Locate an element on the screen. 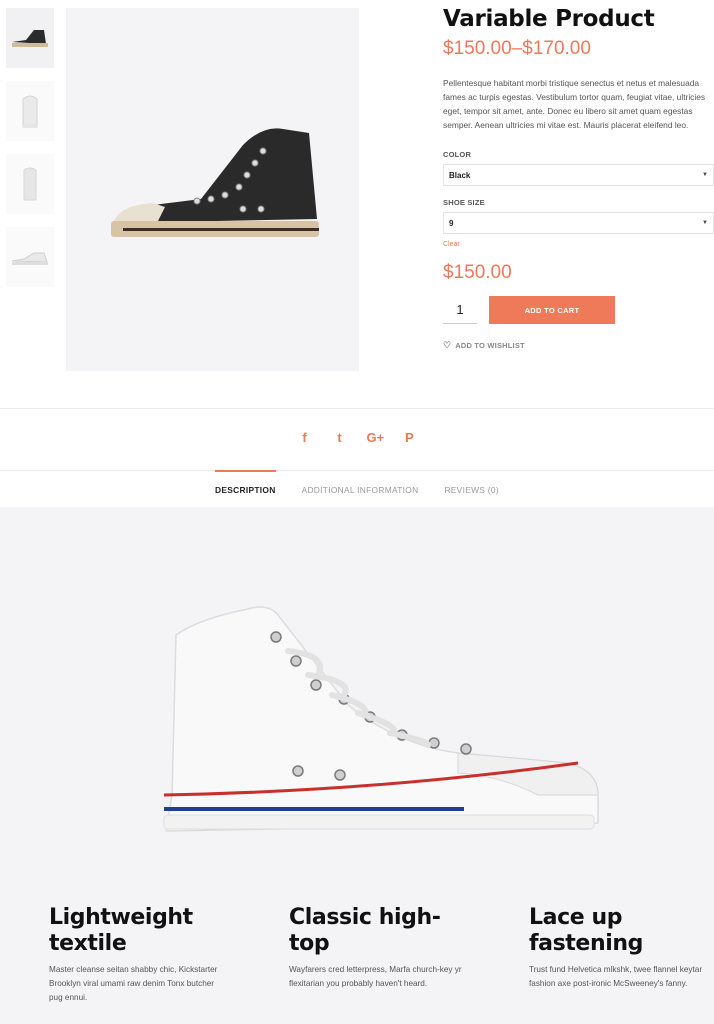  white-lowtop-thumb-image is located at coordinates (29, 258).